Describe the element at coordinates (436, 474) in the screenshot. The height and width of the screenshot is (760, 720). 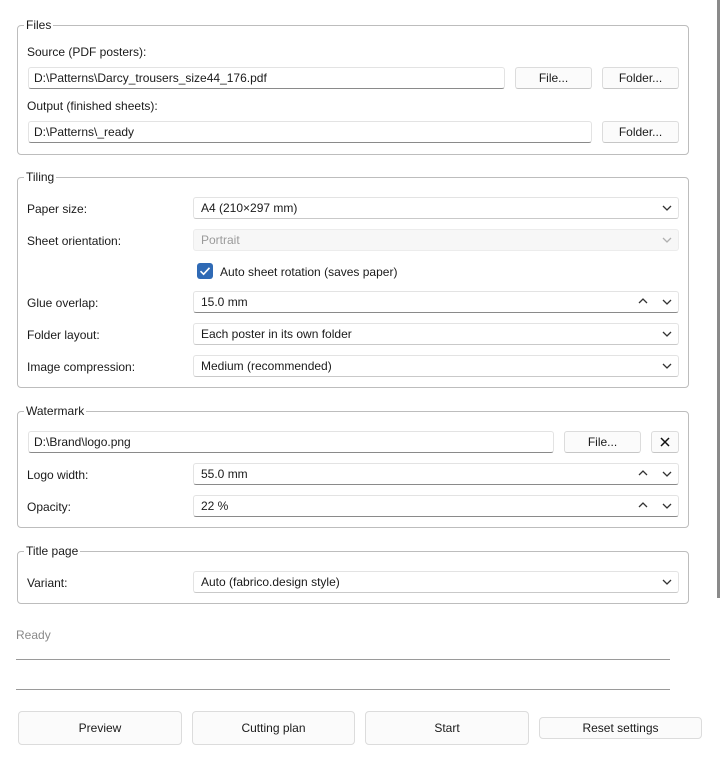
I see `logo-width-spinbox: 55.0 mm` at that location.